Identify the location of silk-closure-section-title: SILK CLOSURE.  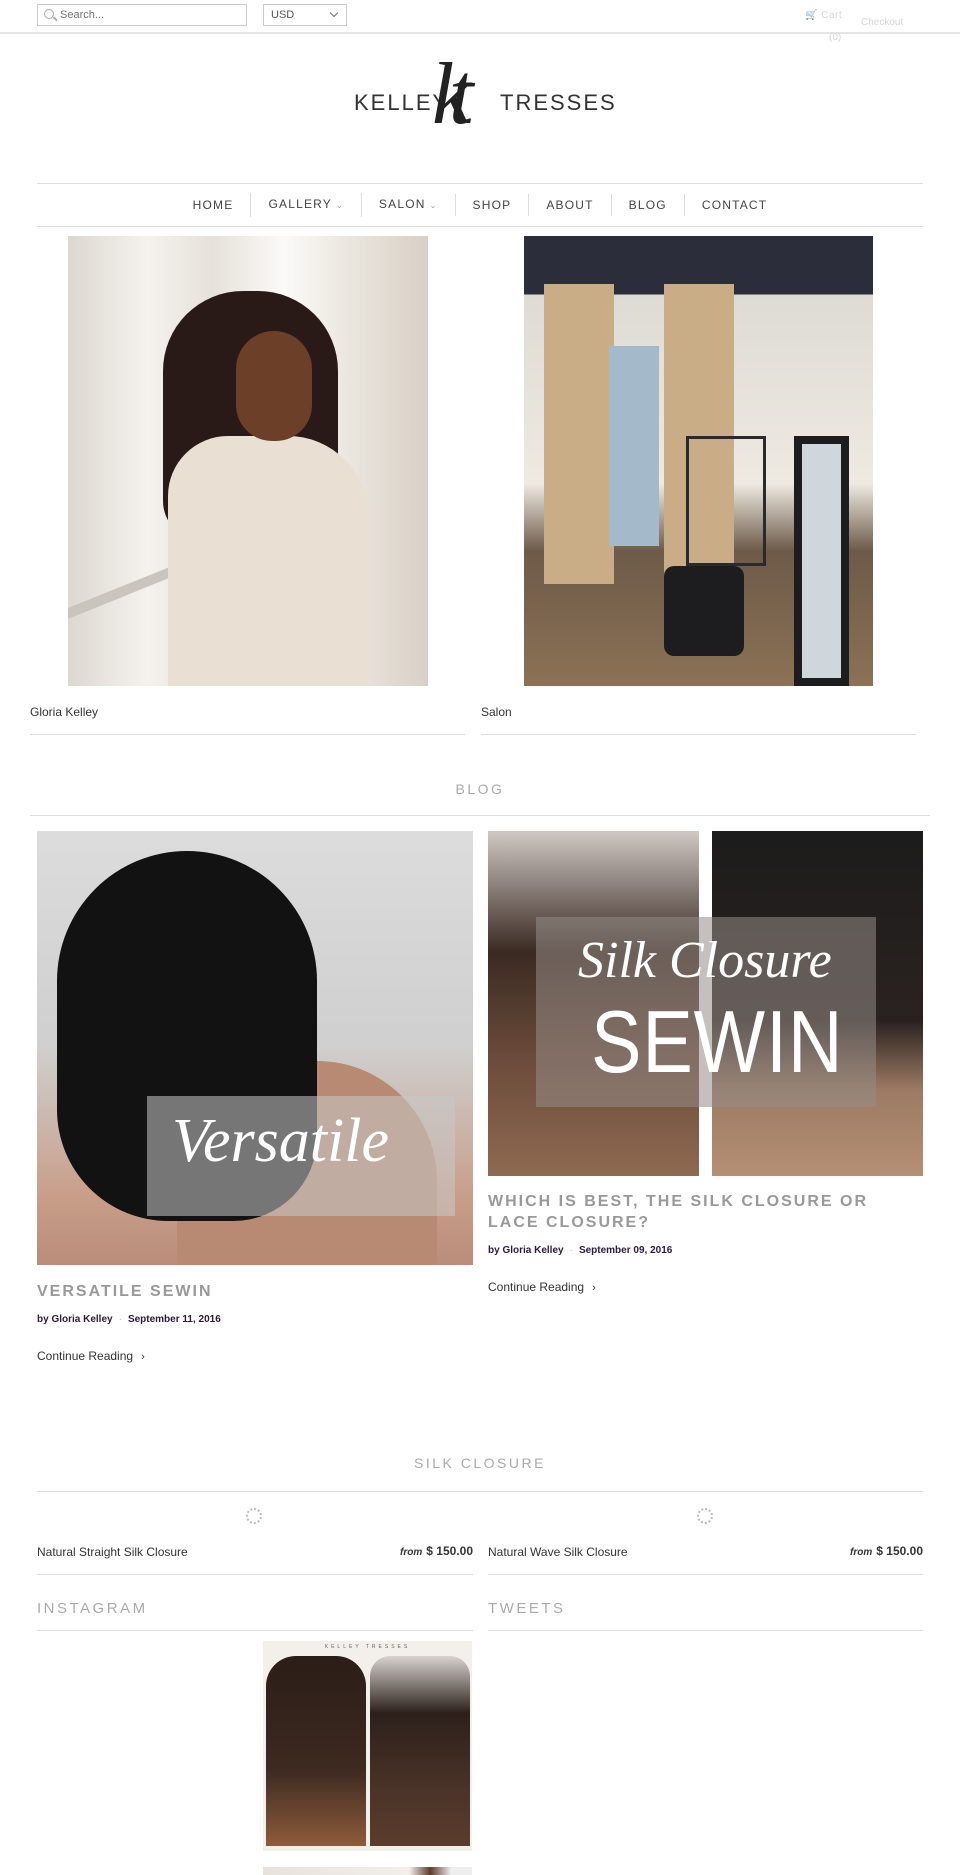
(480, 1463).